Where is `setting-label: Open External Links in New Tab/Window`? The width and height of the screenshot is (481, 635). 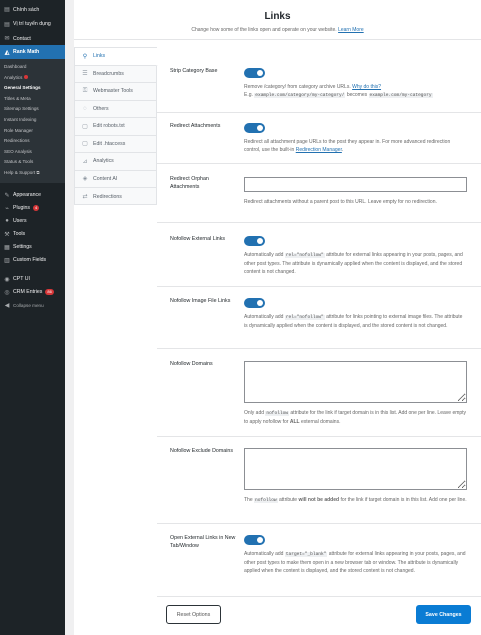
setting-label: Open External Links in New Tab/Window is located at coordinates (203, 542).